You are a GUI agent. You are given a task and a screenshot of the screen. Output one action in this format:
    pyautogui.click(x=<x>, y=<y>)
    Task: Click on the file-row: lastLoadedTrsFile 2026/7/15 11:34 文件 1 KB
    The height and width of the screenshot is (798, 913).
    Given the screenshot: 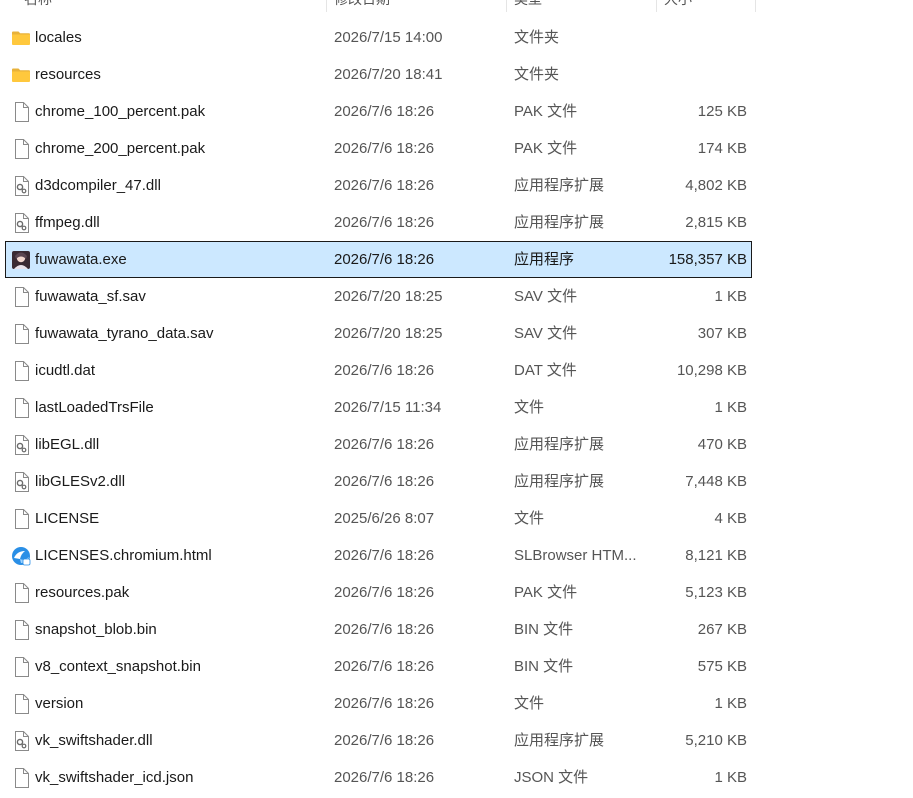 What is the action you would take?
    pyautogui.click(x=378, y=407)
    